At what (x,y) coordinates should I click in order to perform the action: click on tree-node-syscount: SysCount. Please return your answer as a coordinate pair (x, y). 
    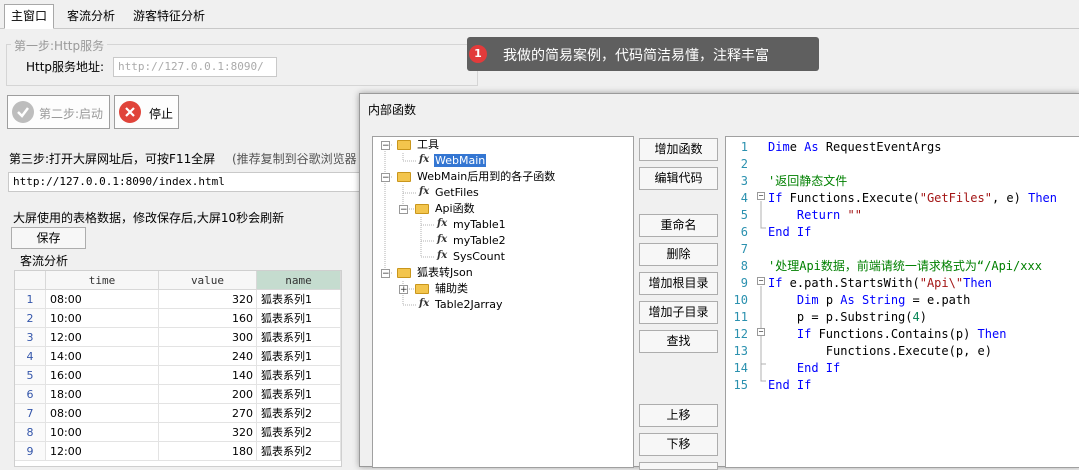
    Looking at the image, I should click on (479, 257).